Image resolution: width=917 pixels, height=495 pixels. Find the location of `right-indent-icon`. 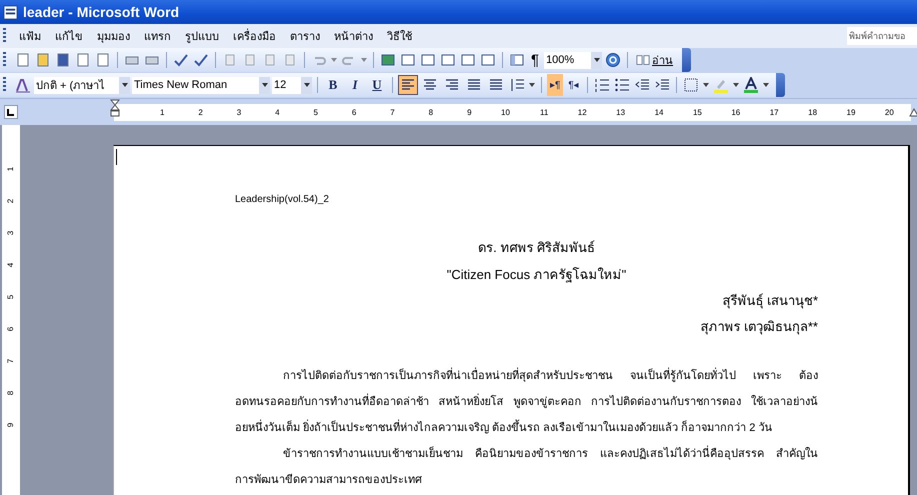

right-indent-icon is located at coordinates (913, 111).